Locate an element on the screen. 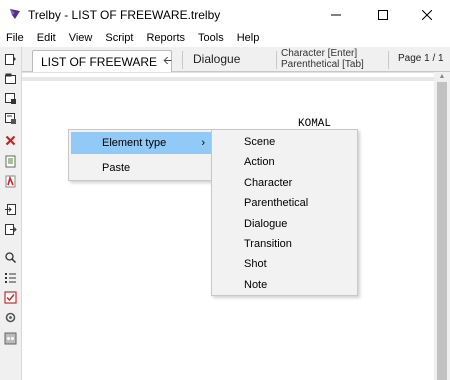 The height and width of the screenshot is (380, 450). submenu-item-action: Action is located at coordinates (285, 162).